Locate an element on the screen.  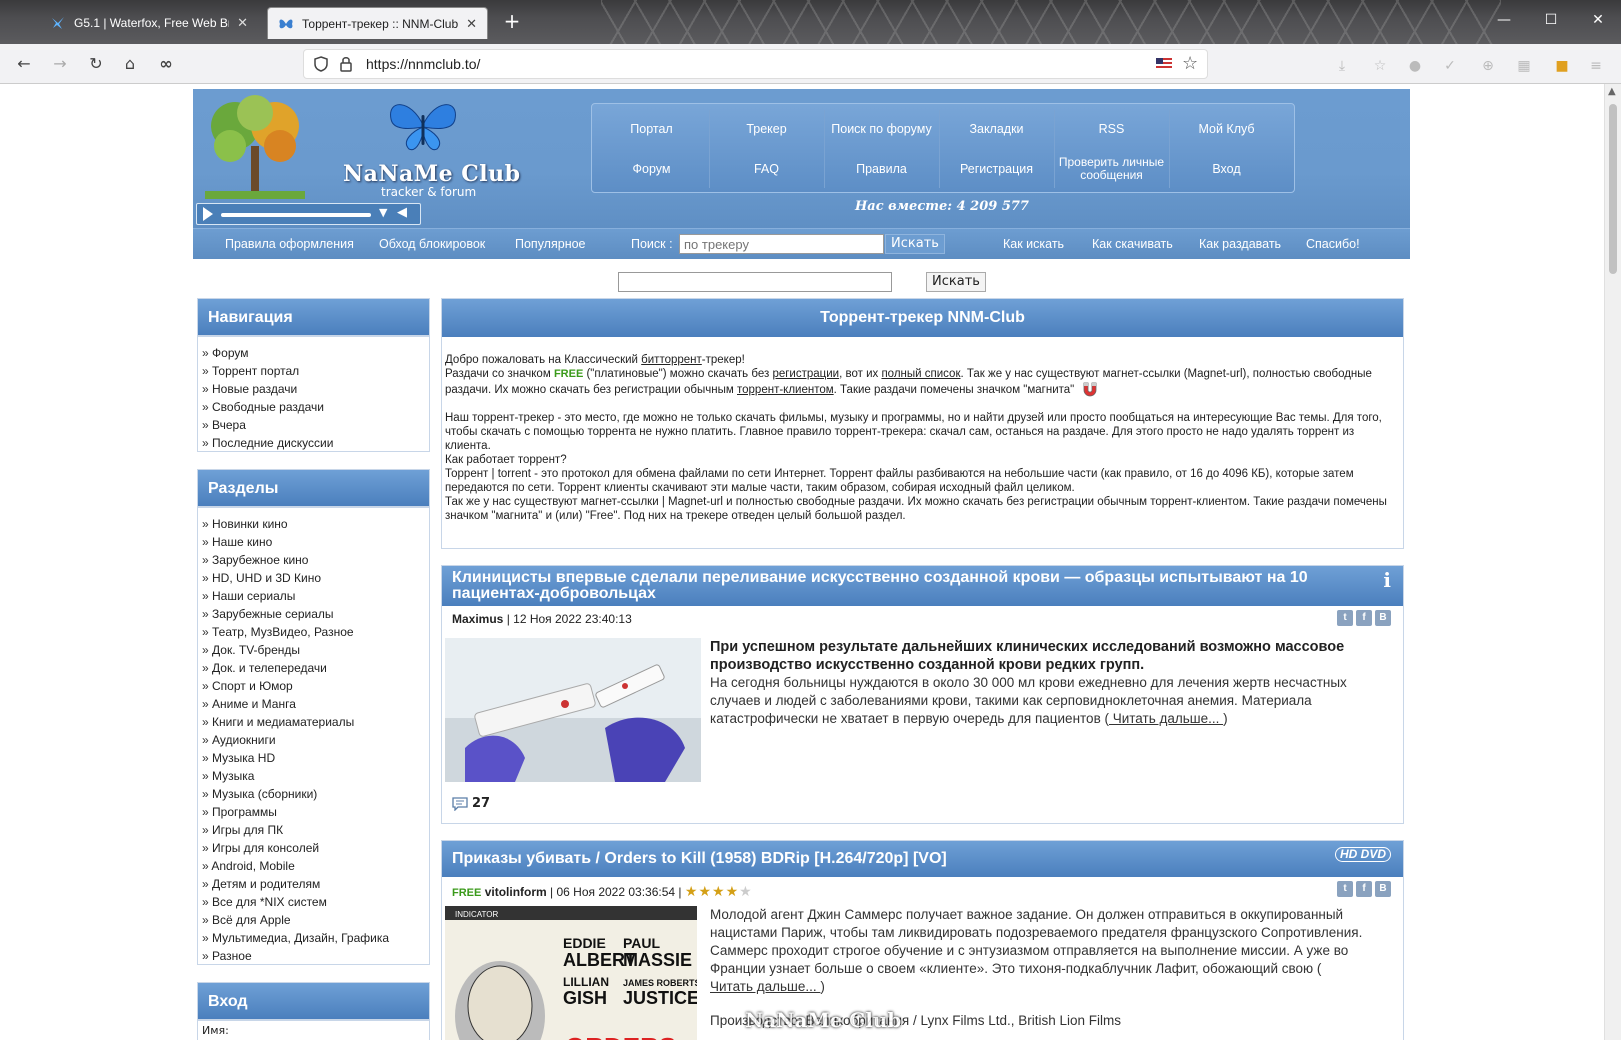
section-item: Мультимедиа, Дизайн, Графика is located at coordinates (313, 938).